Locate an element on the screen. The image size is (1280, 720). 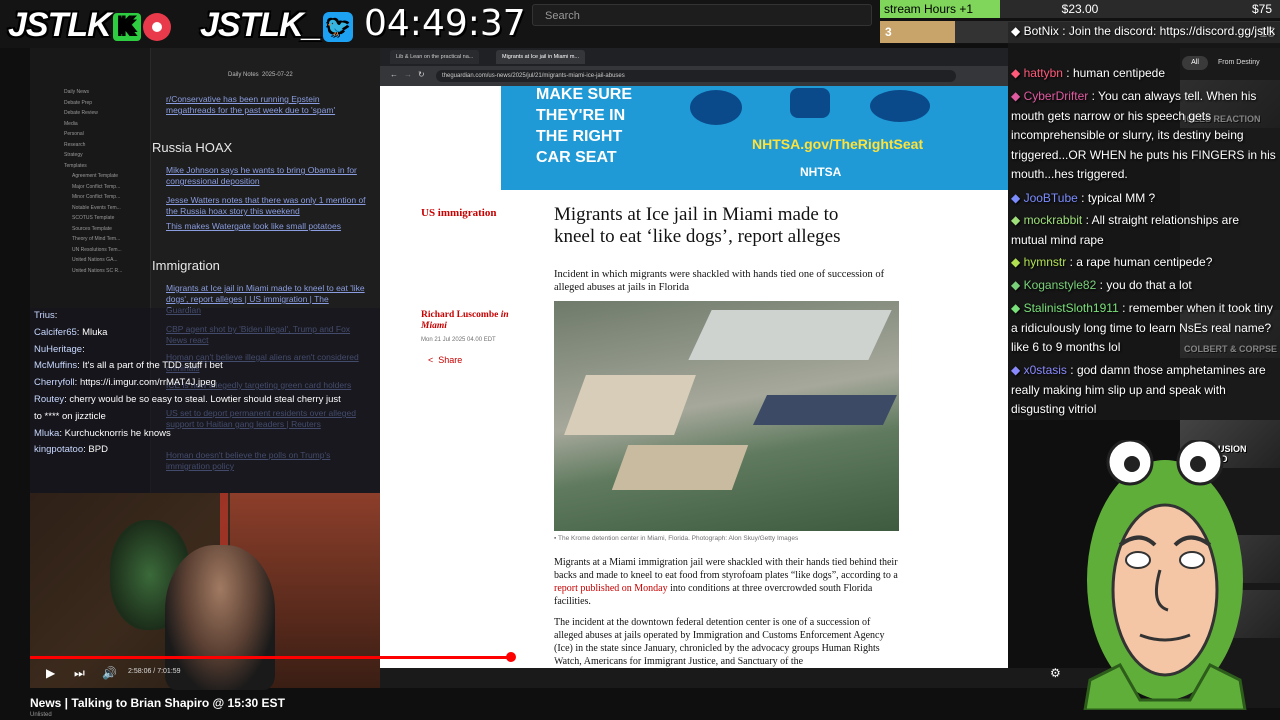
overlay-chat-text: Mluka is located at coordinates (95, 332).